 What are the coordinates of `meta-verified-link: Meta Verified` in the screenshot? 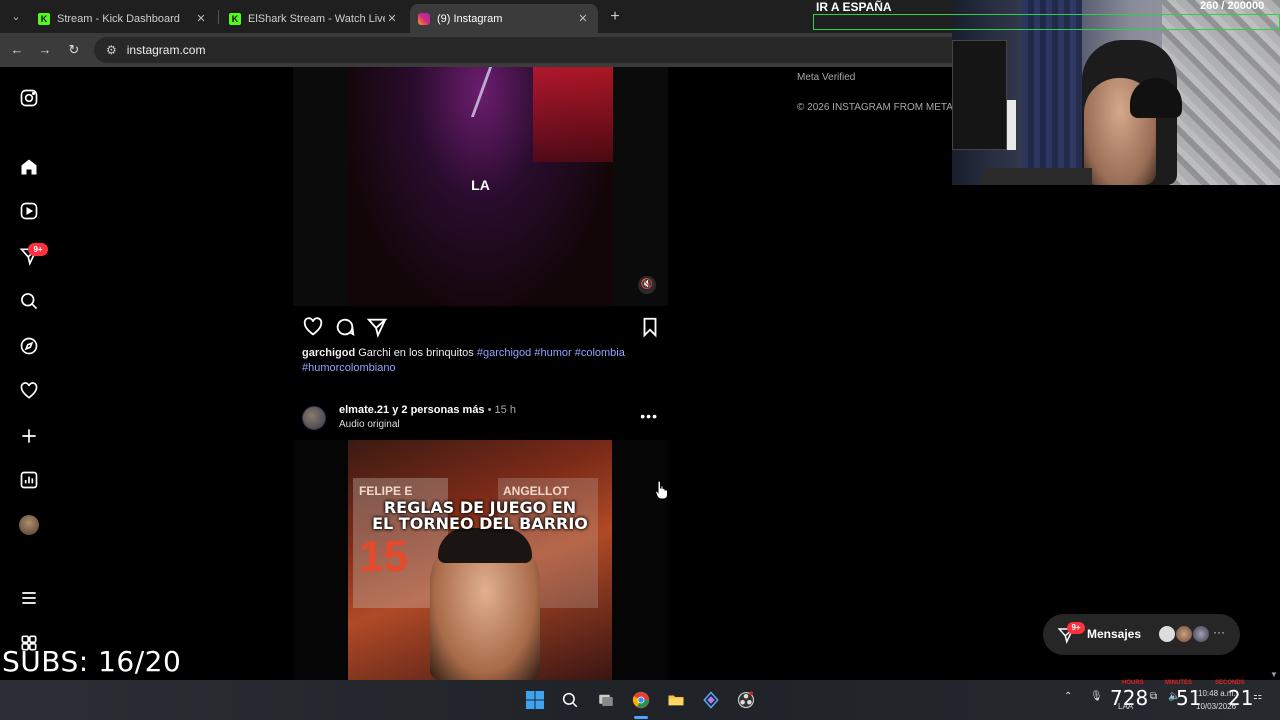 It's located at (826, 77).